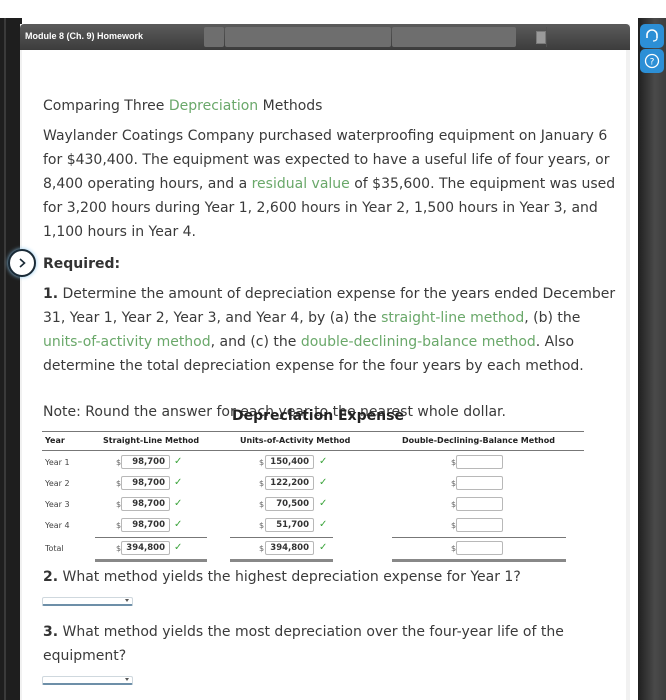  I want to click on sl-subtotal-rule, so click(151, 537).